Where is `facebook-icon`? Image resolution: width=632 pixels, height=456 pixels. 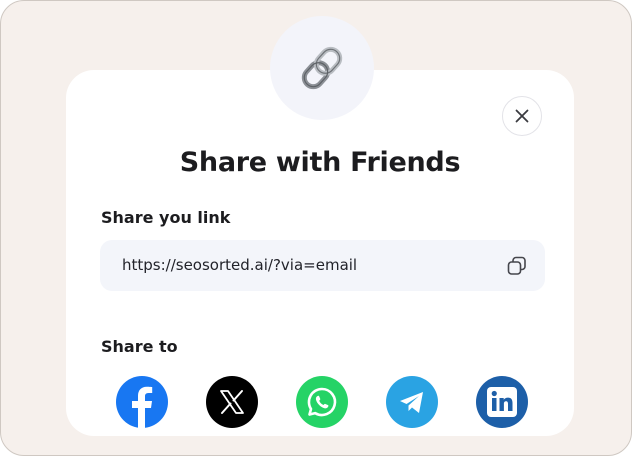 facebook-icon is located at coordinates (142, 407).